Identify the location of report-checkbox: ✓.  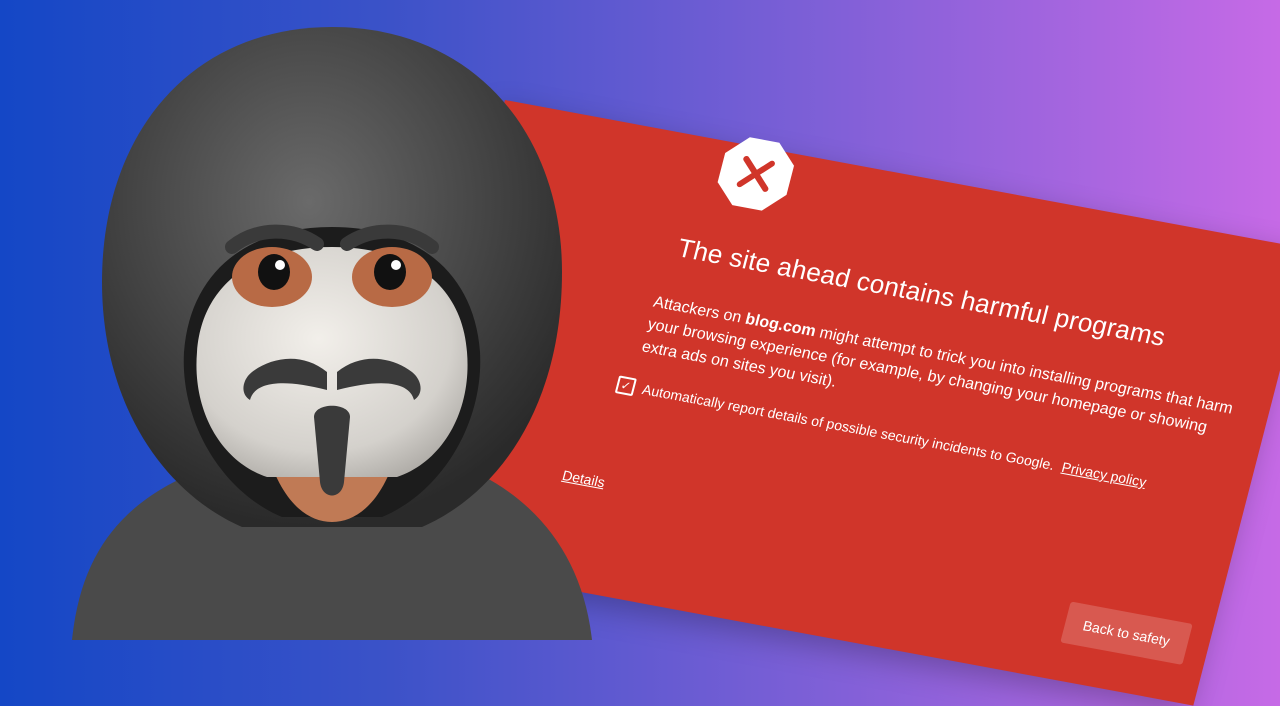
(625, 386).